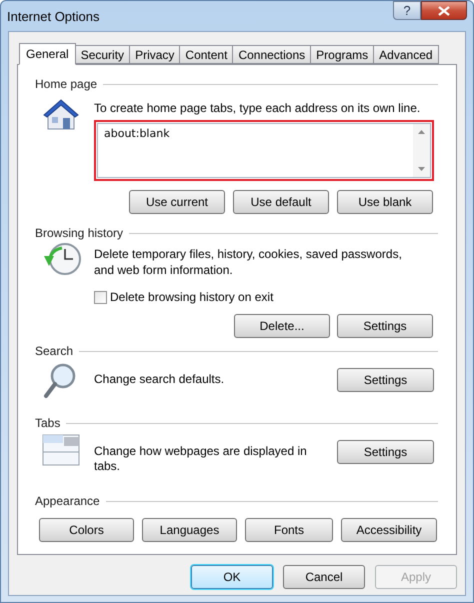 This screenshot has width=474, height=603. What do you see at coordinates (53, 17) in the screenshot?
I see `window-title: Internet Options` at bounding box center [53, 17].